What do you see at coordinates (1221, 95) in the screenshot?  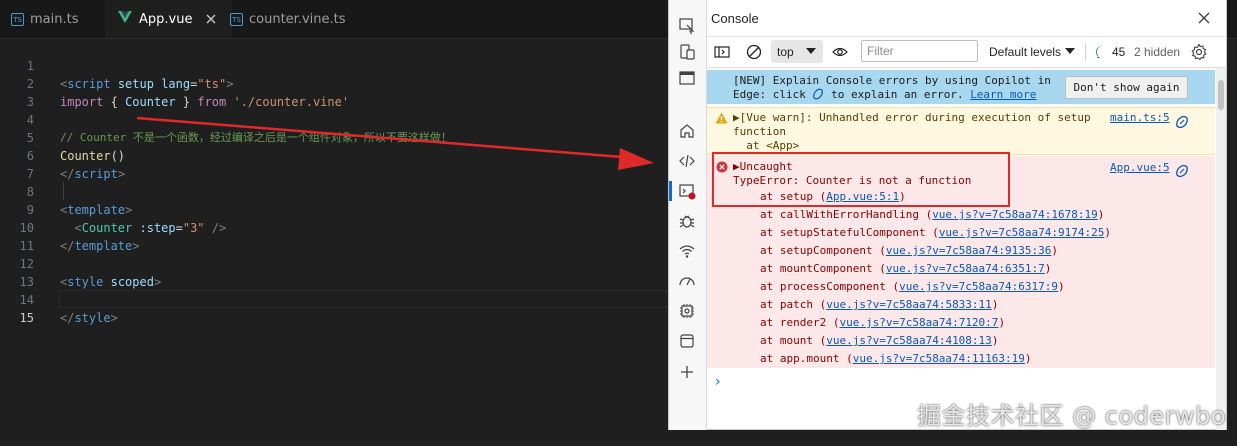 I see `scrollbar-thumb` at bounding box center [1221, 95].